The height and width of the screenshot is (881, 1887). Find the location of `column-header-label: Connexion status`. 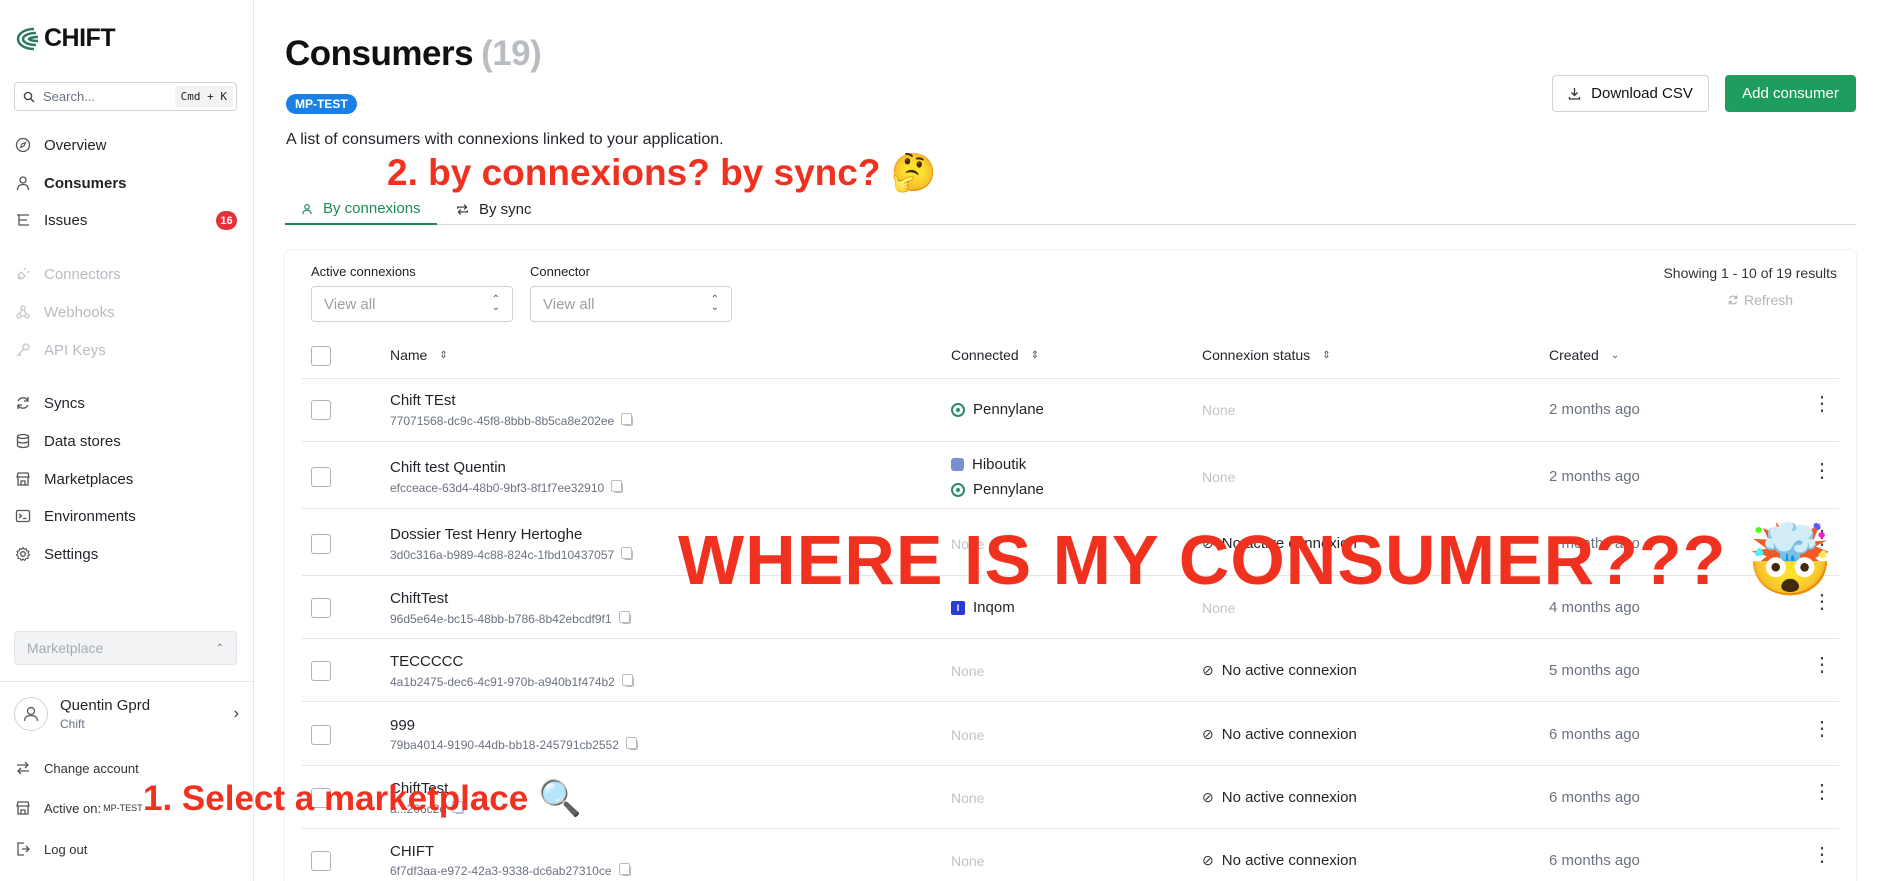

column-header-label: Connexion status is located at coordinates (1256, 355).